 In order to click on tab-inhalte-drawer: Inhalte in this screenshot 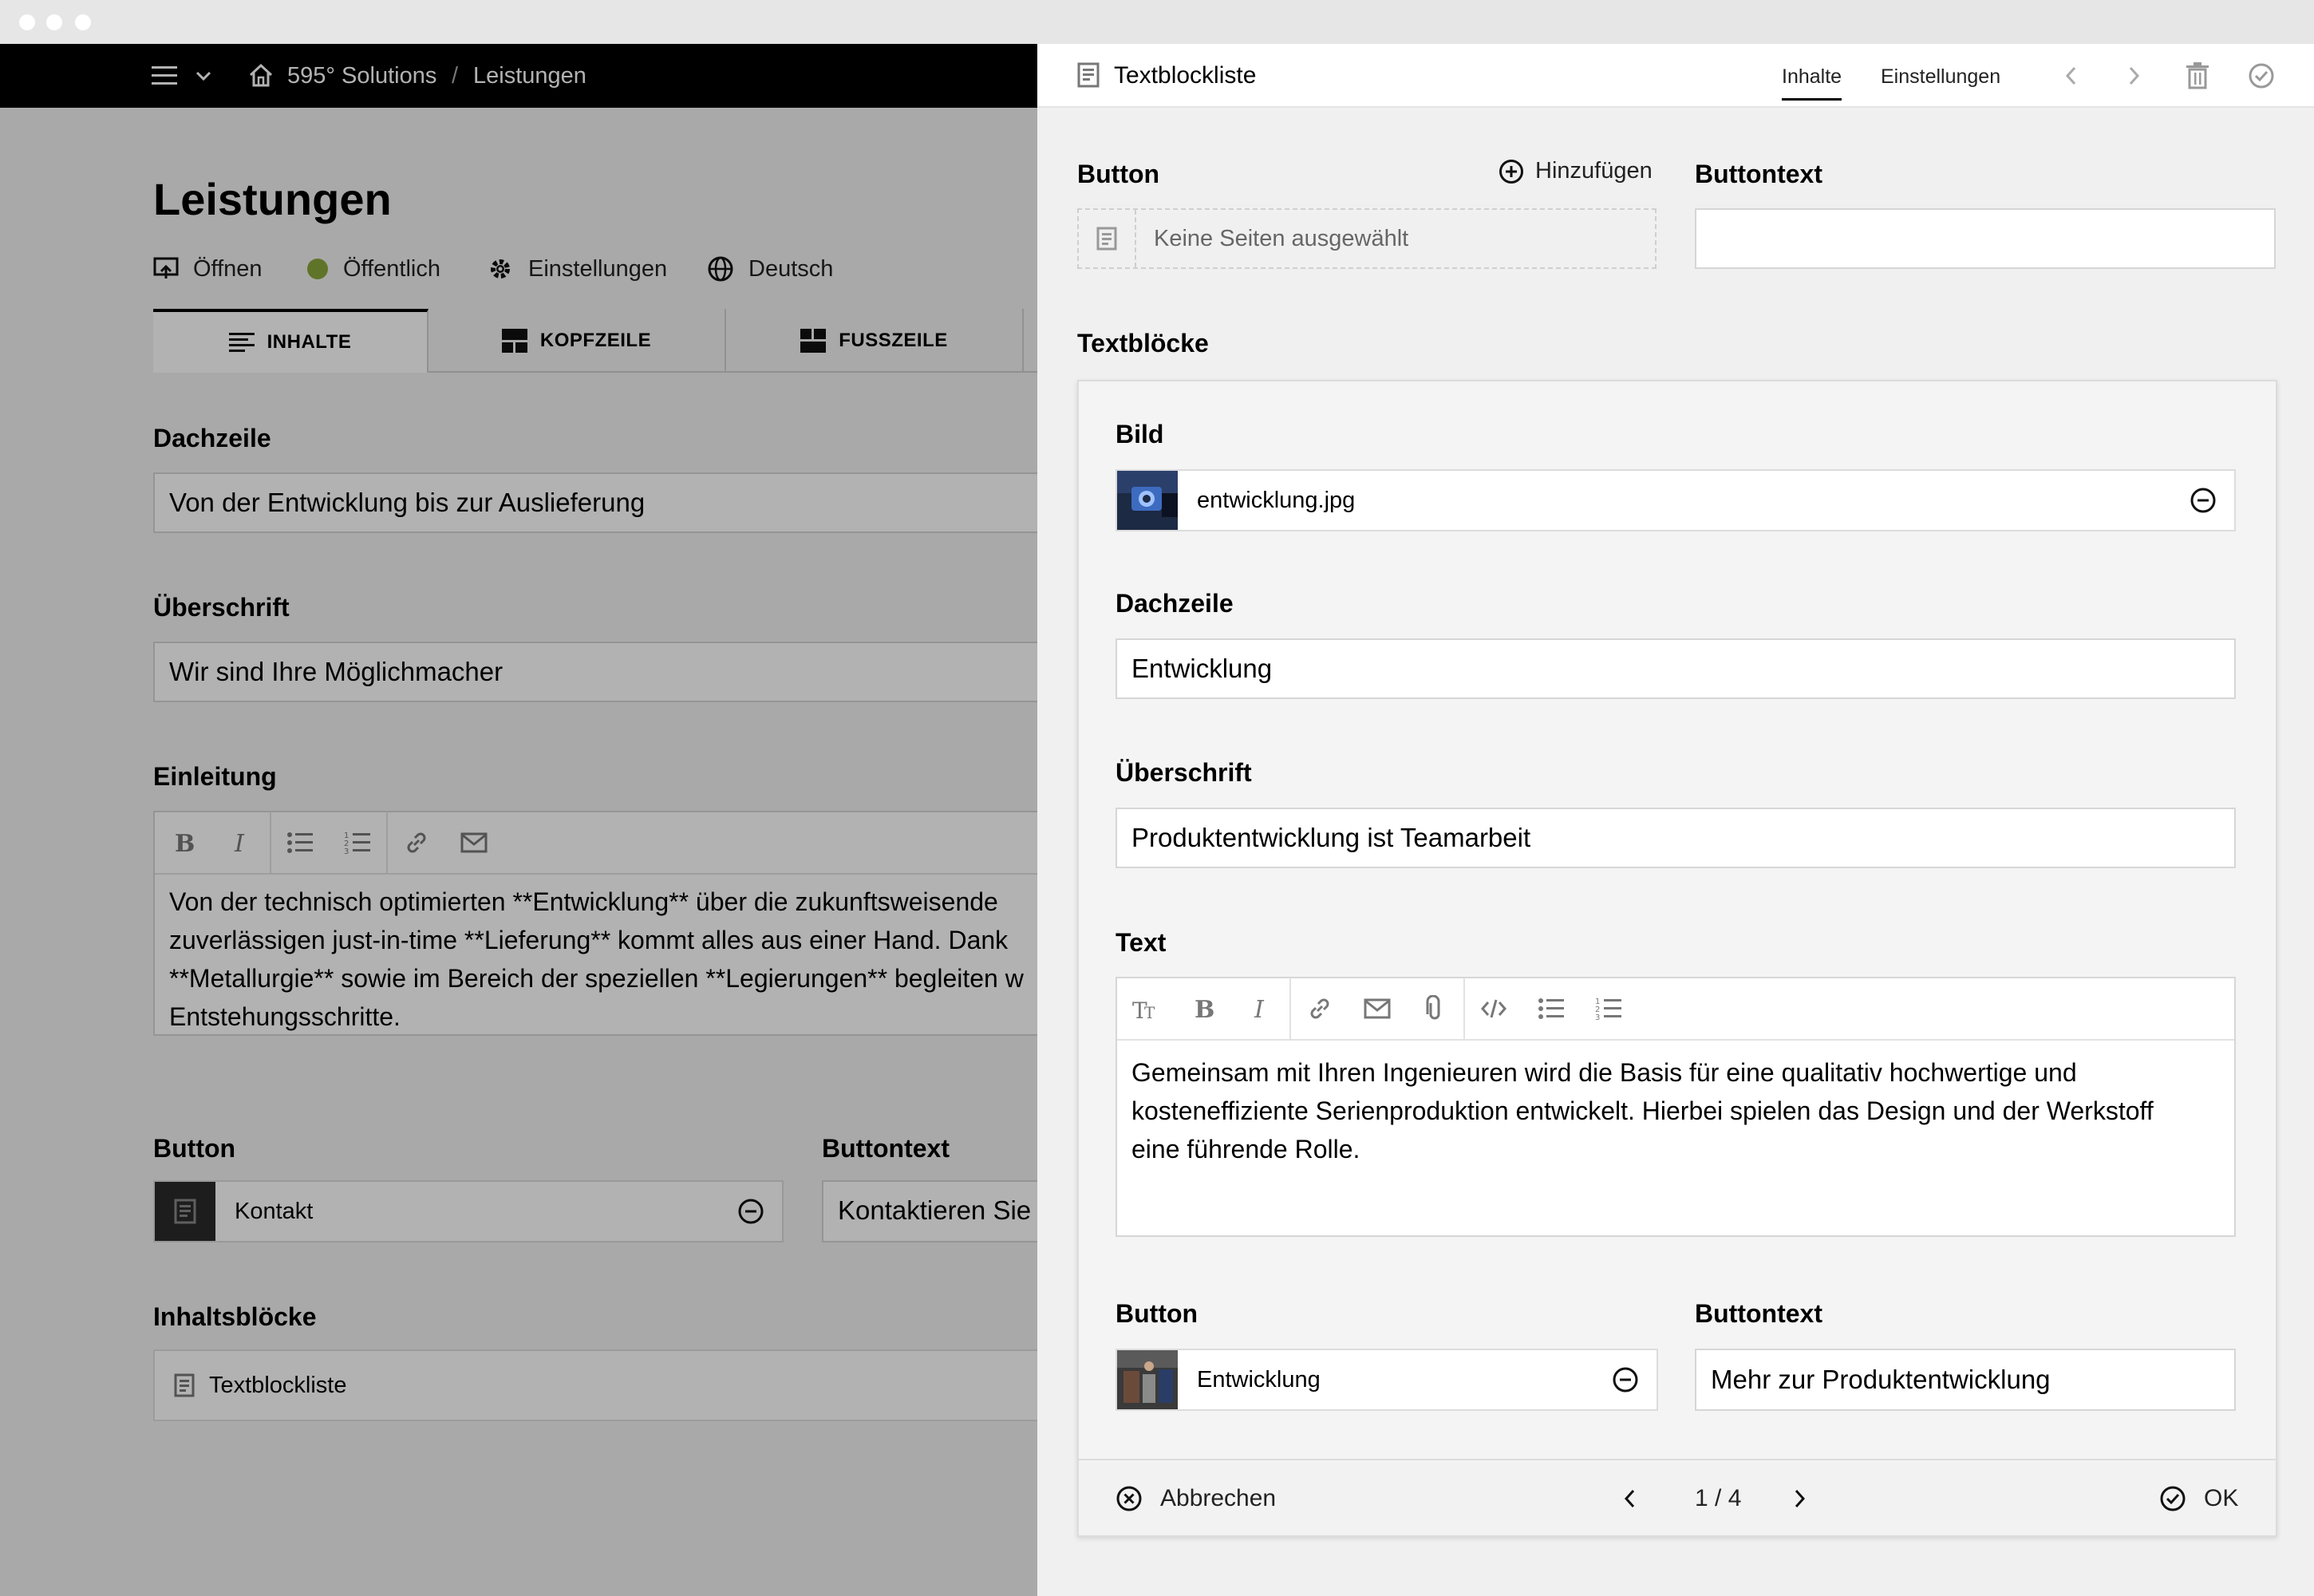, I will do `click(1812, 83)`.